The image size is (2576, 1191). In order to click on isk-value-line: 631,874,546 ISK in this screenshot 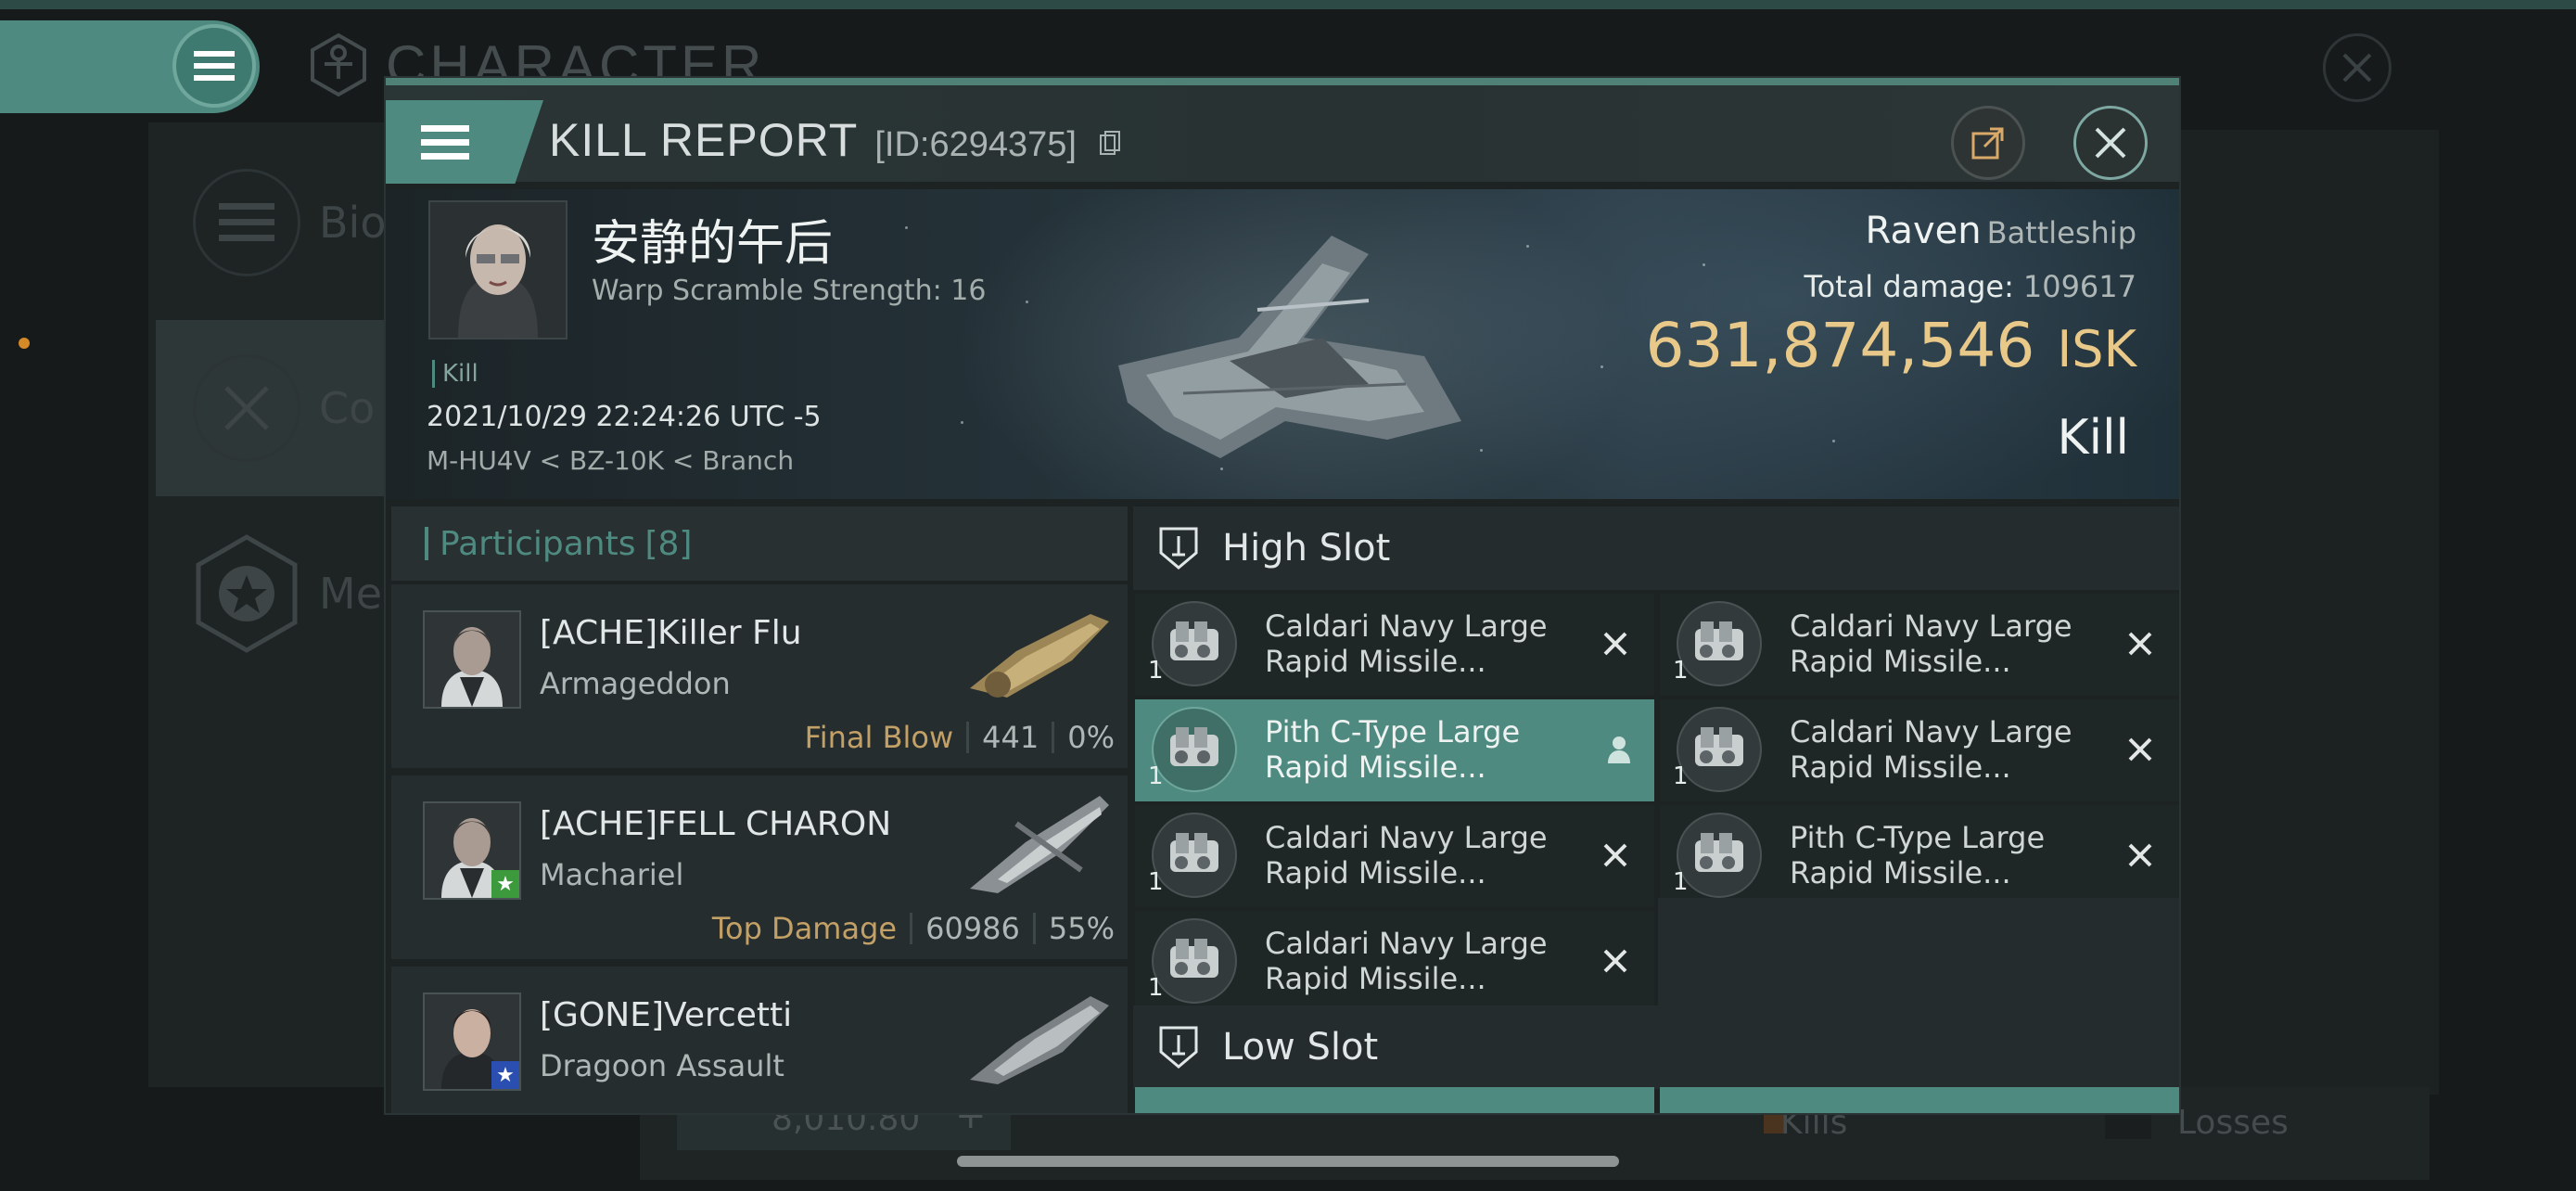, I will do `click(1890, 345)`.